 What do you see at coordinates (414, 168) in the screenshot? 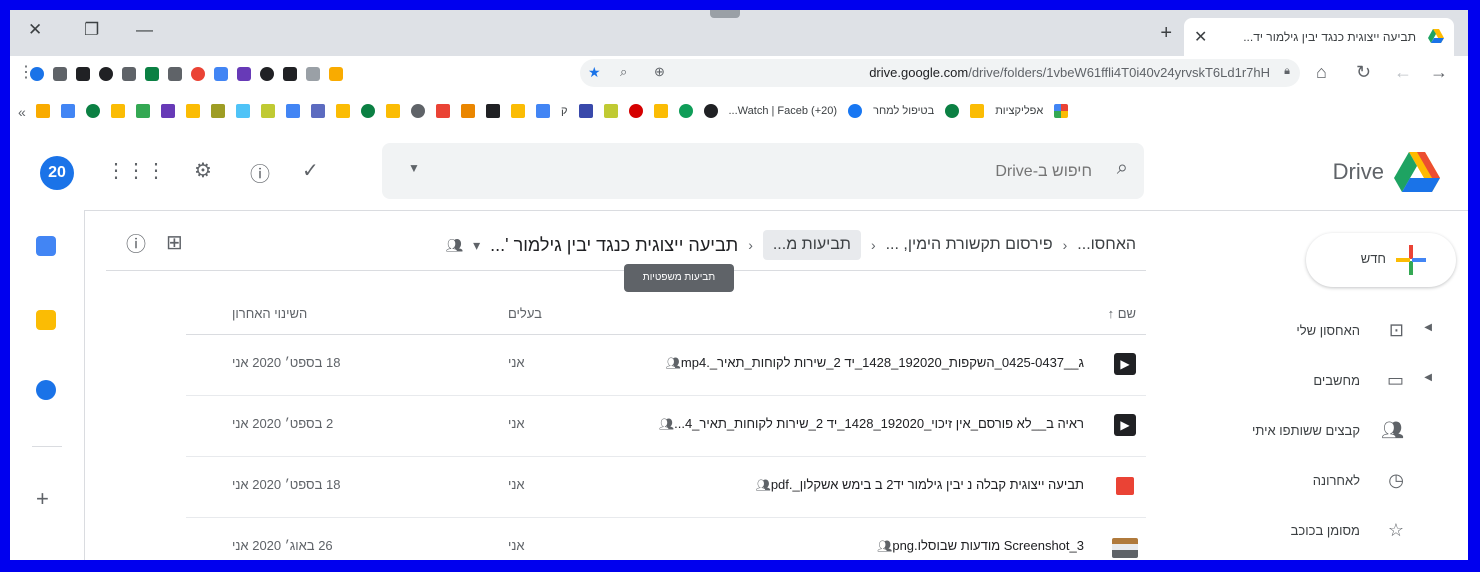
I see `search-options-icon: ▼` at bounding box center [414, 168].